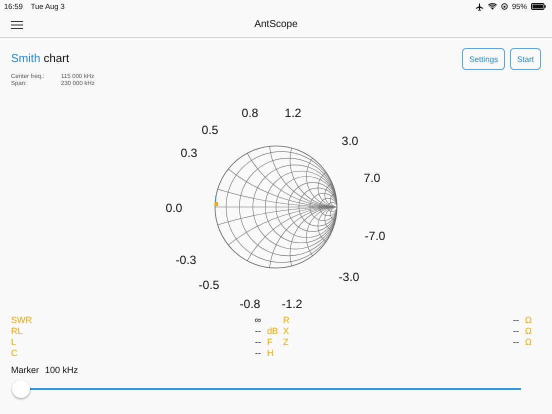 This screenshot has width=552, height=414. What do you see at coordinates (14, 353) in the screenshot?
I see `readout-label: C` at bounding box center [14, 353].